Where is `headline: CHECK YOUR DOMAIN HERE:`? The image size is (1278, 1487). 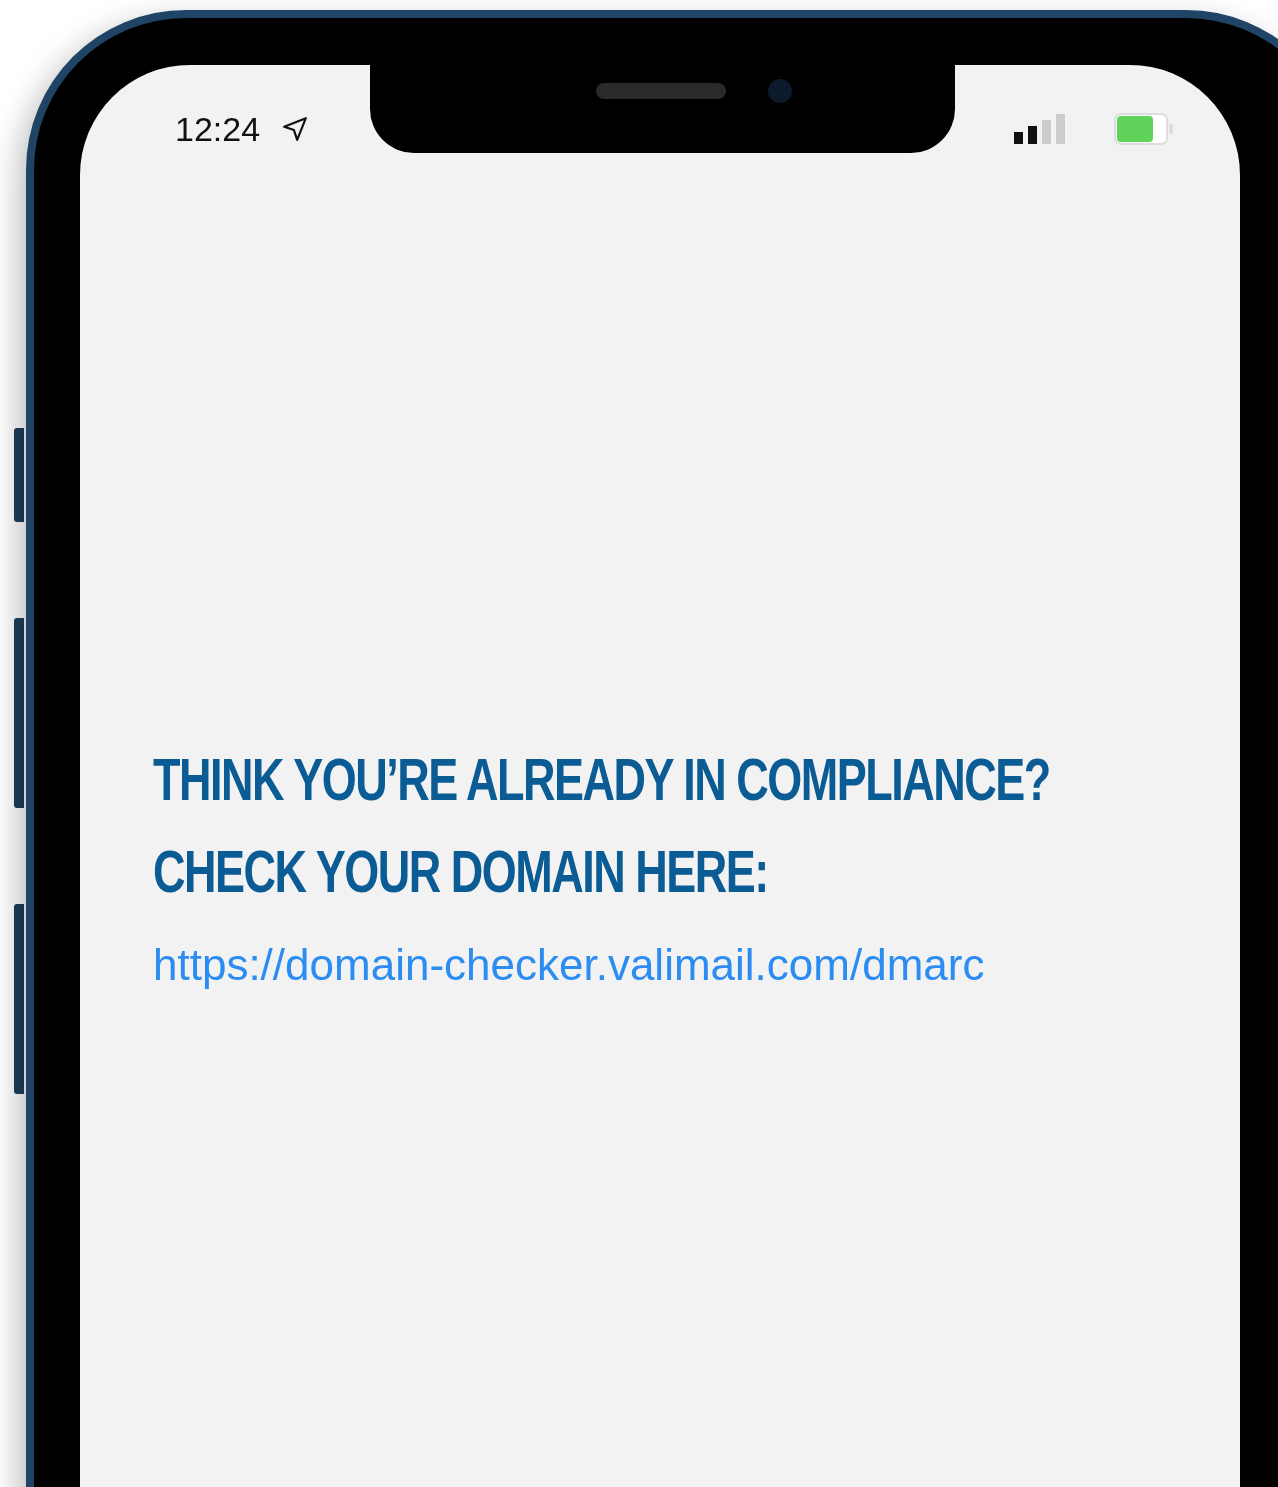
headline: CHECK YOUR DOMAIN HERE: is located at coordinates (461, 872).